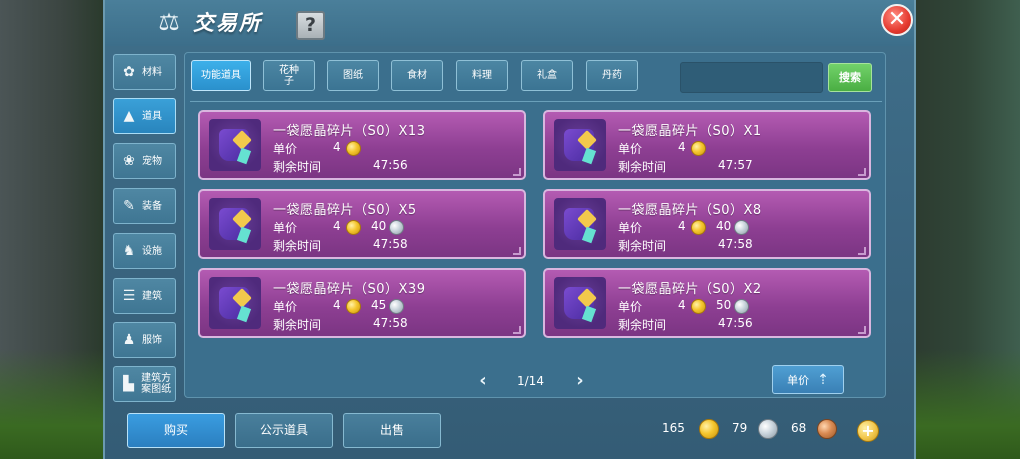 The height and width of the screenshot is (459, 1020). What do you see at coordinates (129, 161) in the screenshot?
I see `pet-icon: ❀` at bounding box center [129, 161].